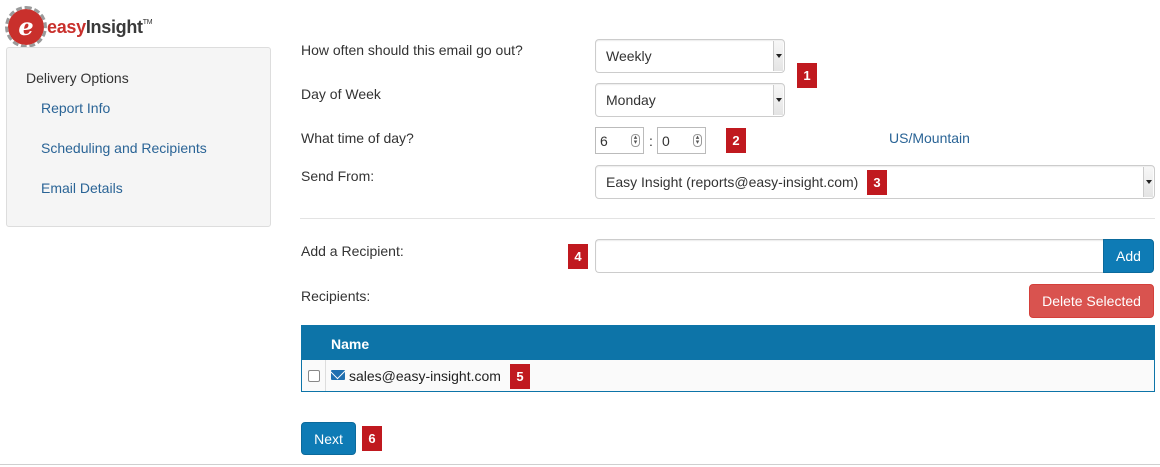 Image resolution: width=1160 pixels, height=467 pixels. I want to click on frequency-select: Weekly, so click(690, 56).